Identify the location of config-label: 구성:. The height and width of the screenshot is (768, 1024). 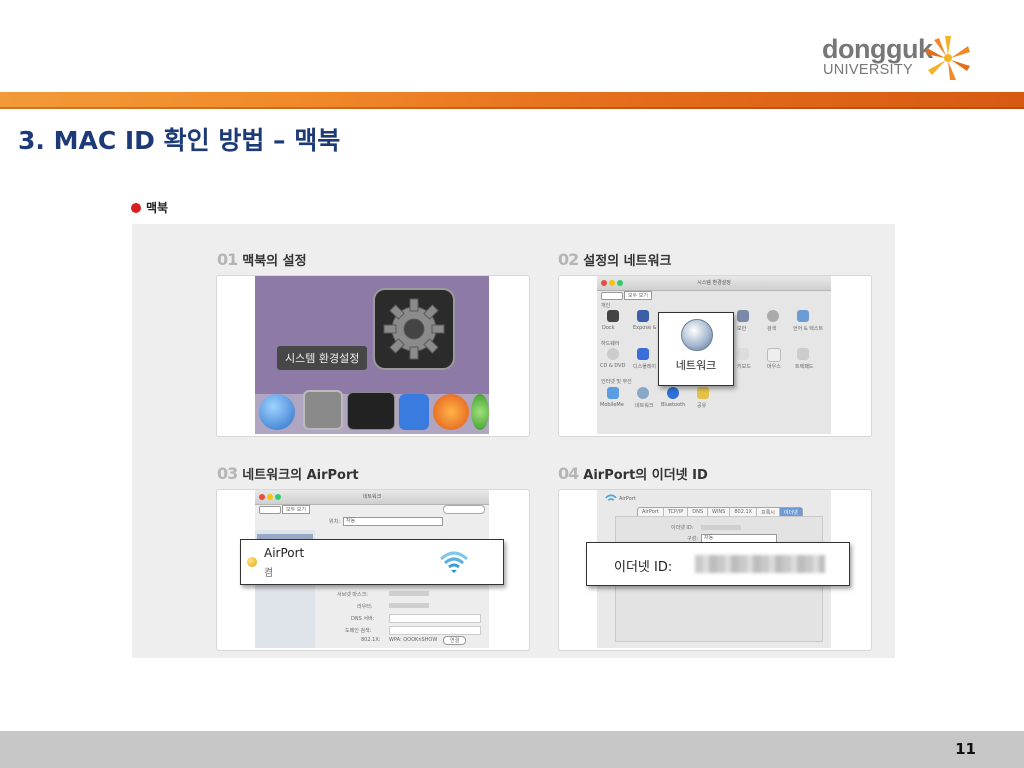
(692, 539).